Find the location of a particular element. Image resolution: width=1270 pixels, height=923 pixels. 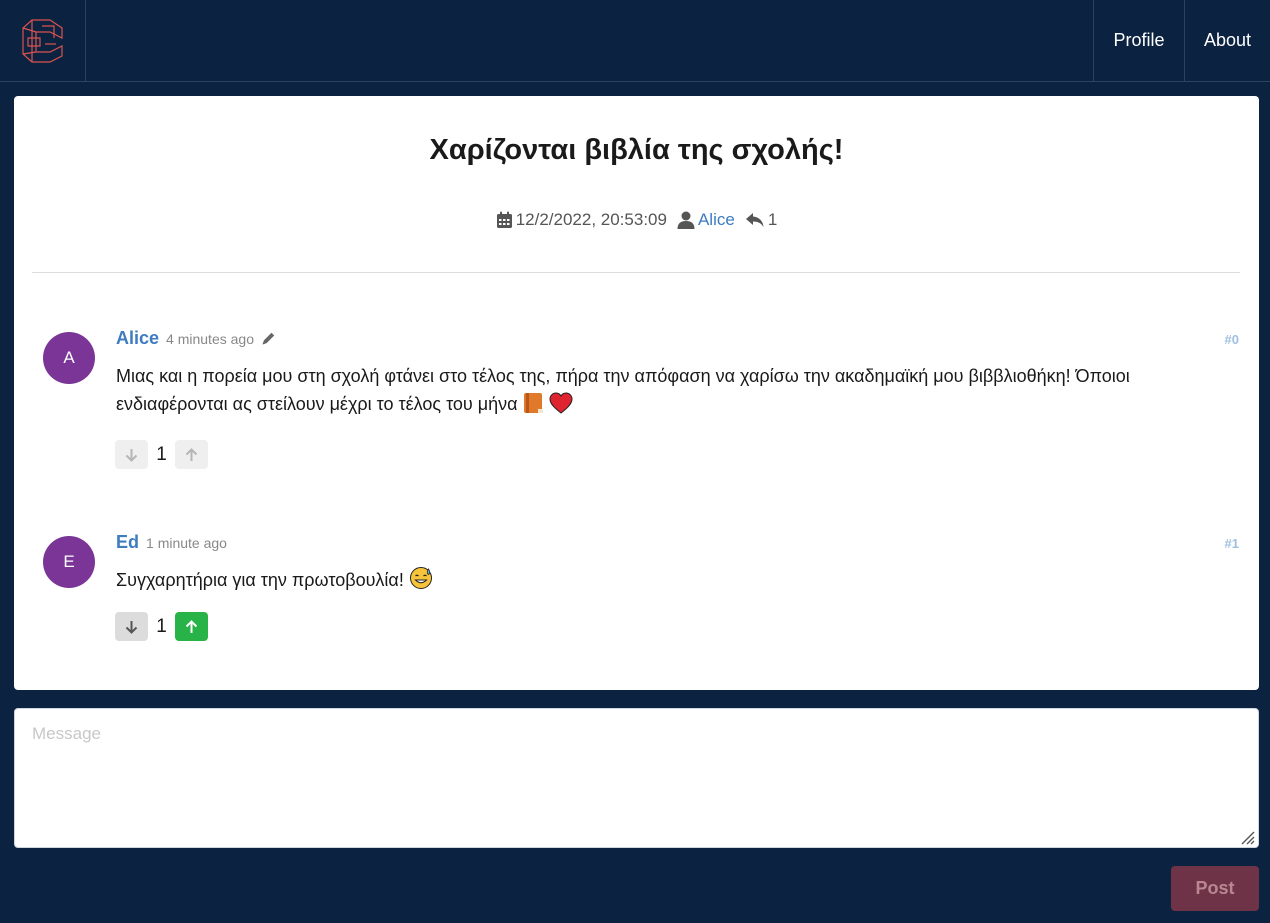

sweat-smile-emoji is located at coordinates (421, 582).